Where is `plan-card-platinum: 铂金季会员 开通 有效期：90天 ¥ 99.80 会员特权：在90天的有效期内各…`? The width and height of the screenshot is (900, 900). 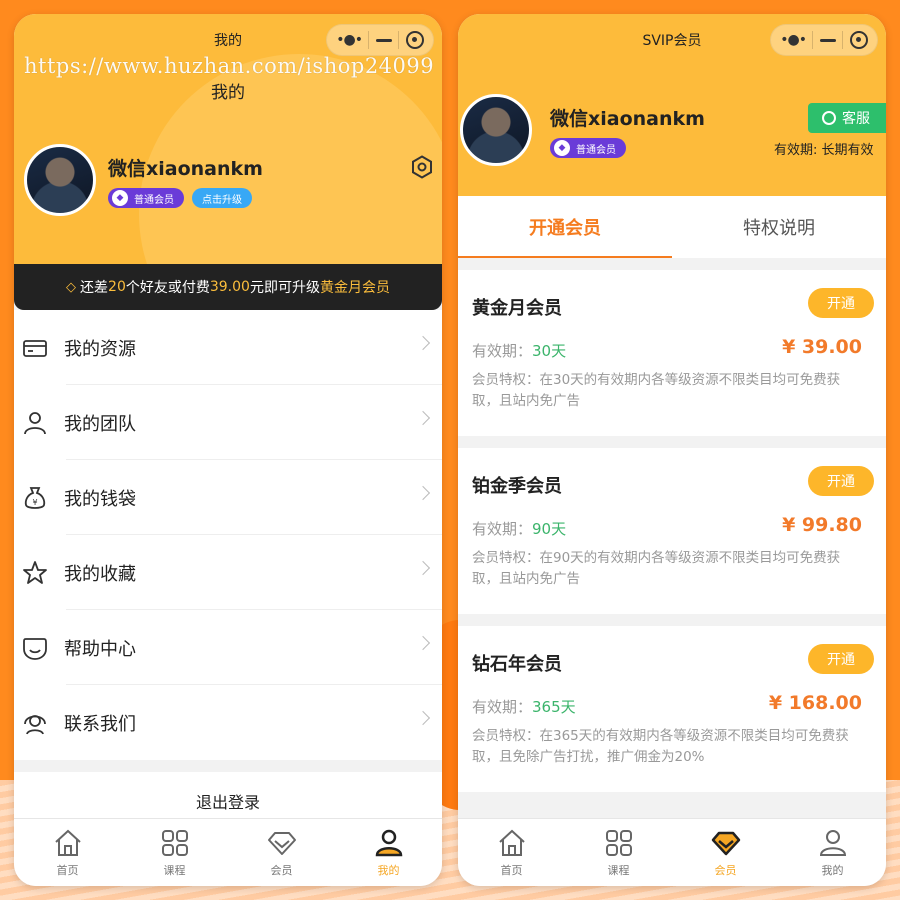
plan-card-platinum: 铂金季会员 开通 有效期：90天 ¥ 99.80 会员特权：在90天的有效期内各… is located at coordinates (672, 531).